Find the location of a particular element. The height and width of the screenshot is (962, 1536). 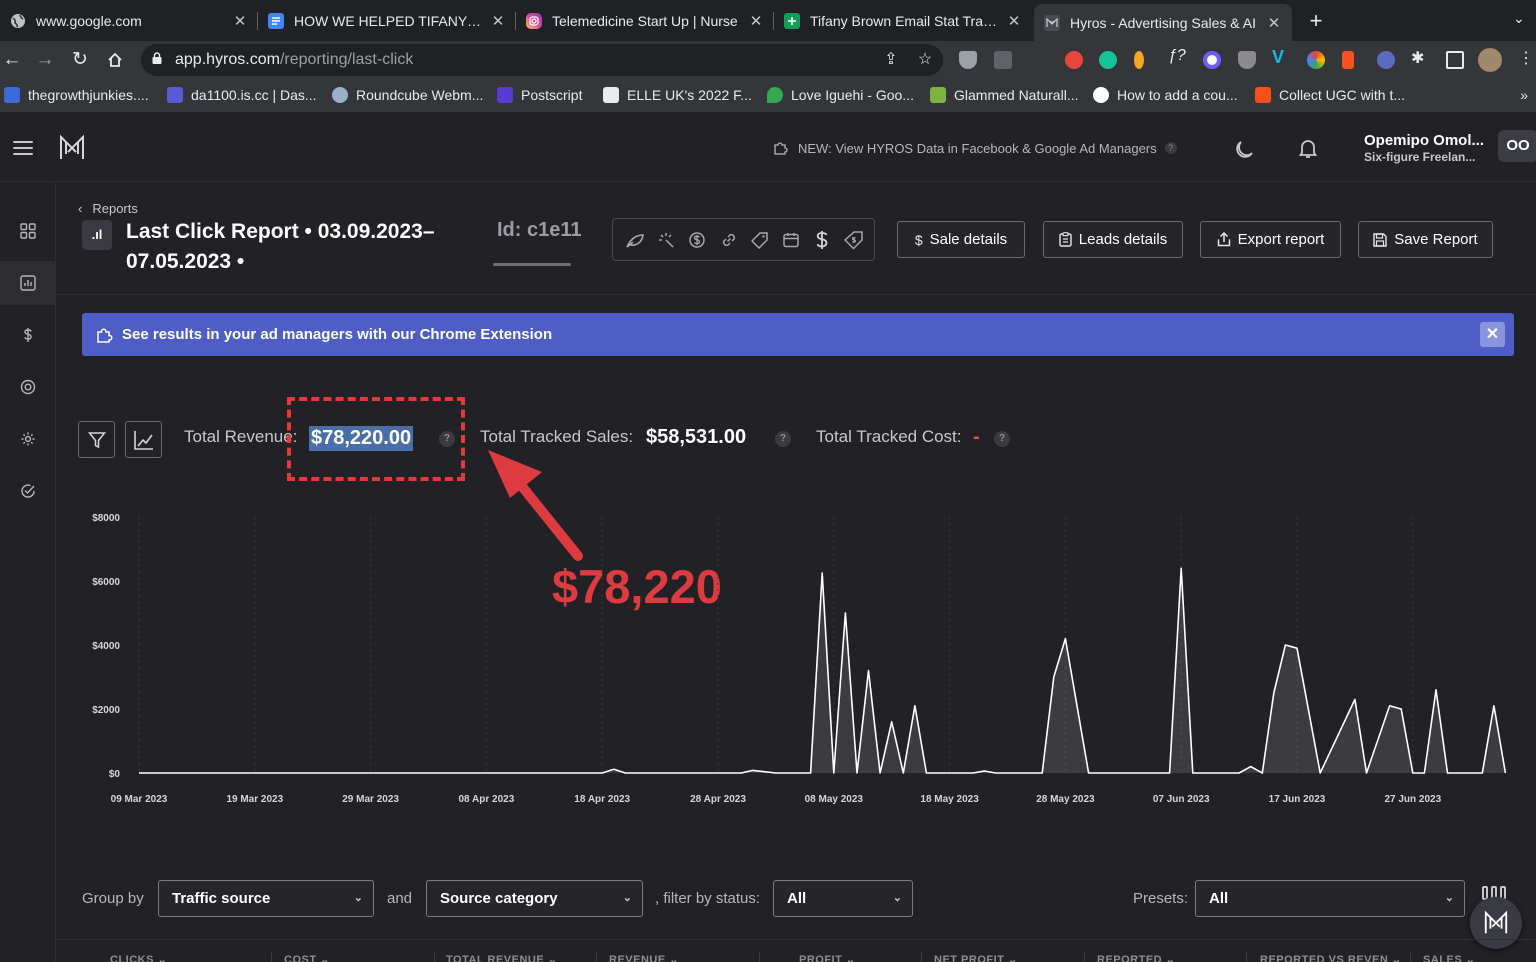

group-by-second-select: Source category ⌄ is located at coordinates (534, 898).